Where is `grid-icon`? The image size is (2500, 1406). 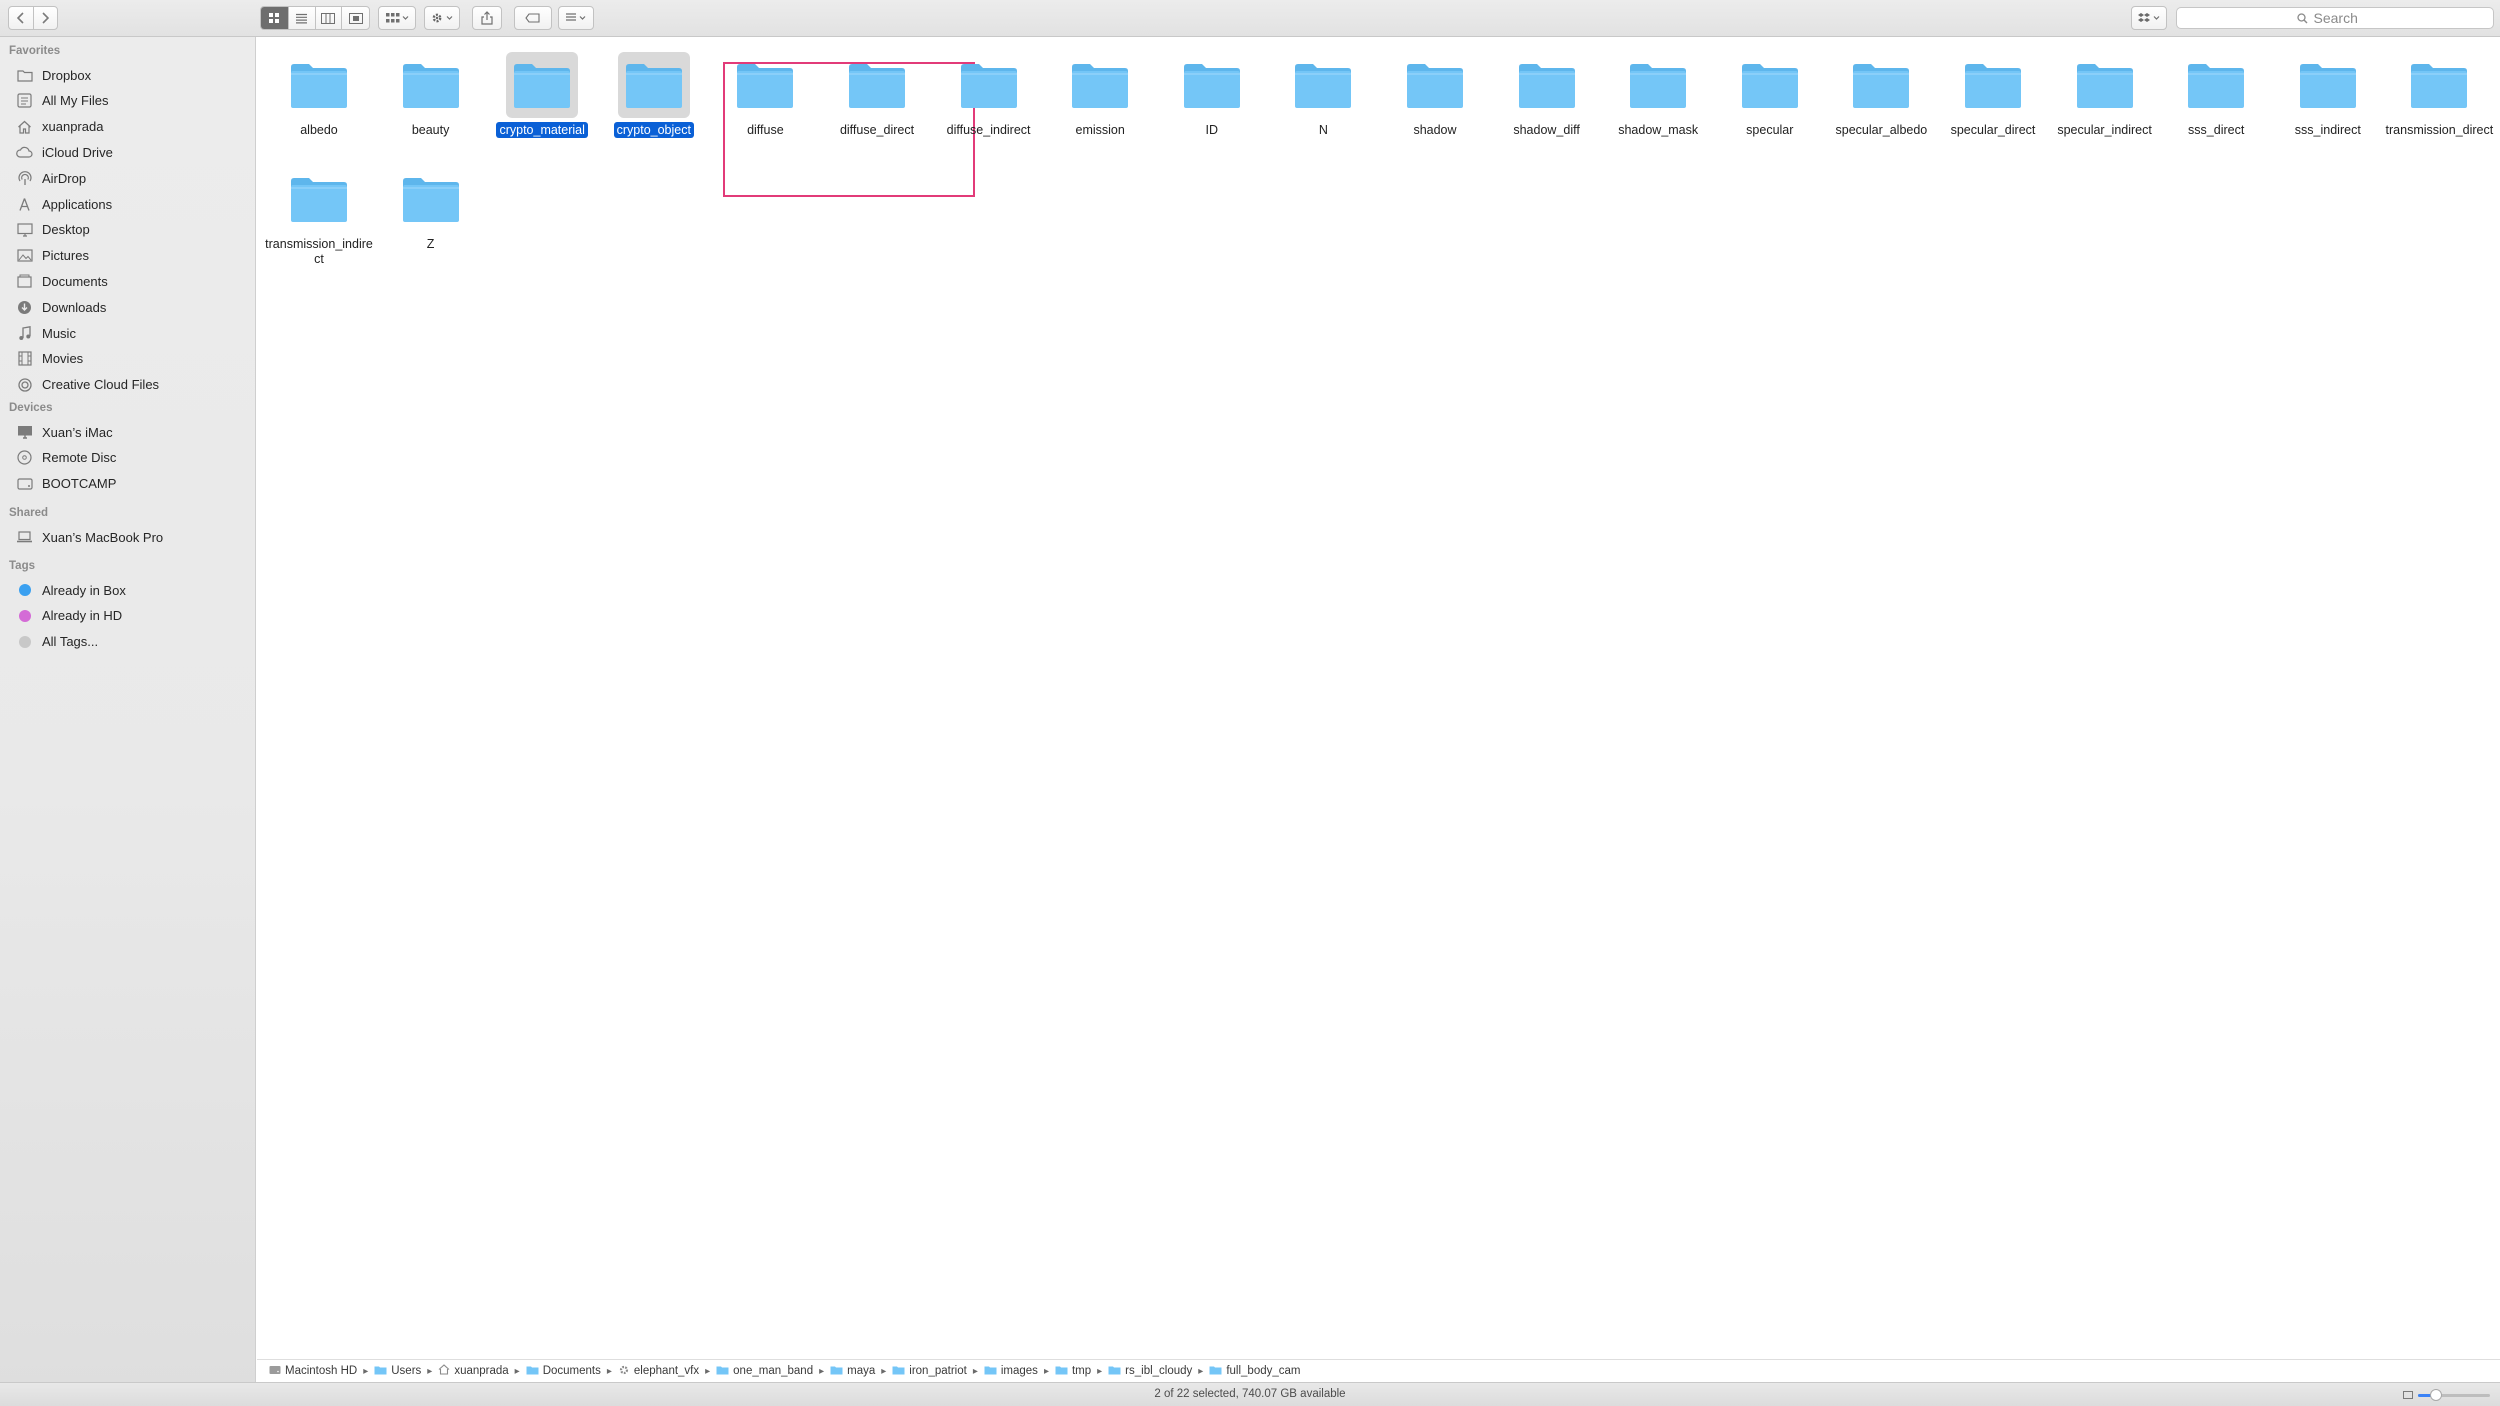
grid-icon is located at coordinates (274, 18).